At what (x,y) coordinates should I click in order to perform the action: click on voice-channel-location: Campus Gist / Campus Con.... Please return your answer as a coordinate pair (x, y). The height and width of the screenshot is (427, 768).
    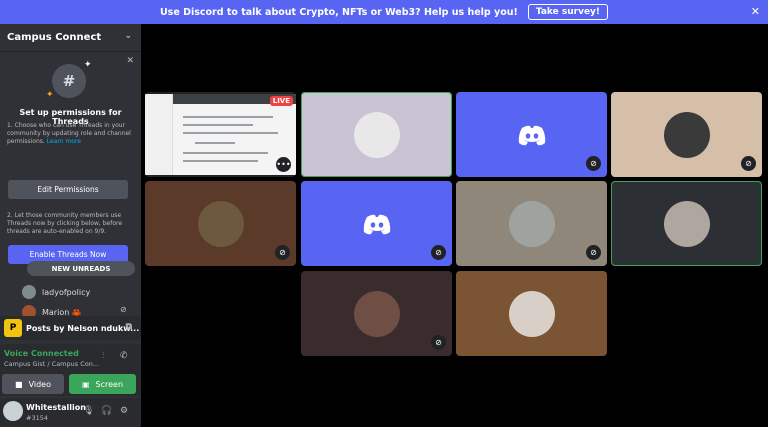
    Looking at the image, I should click on (51, 364).